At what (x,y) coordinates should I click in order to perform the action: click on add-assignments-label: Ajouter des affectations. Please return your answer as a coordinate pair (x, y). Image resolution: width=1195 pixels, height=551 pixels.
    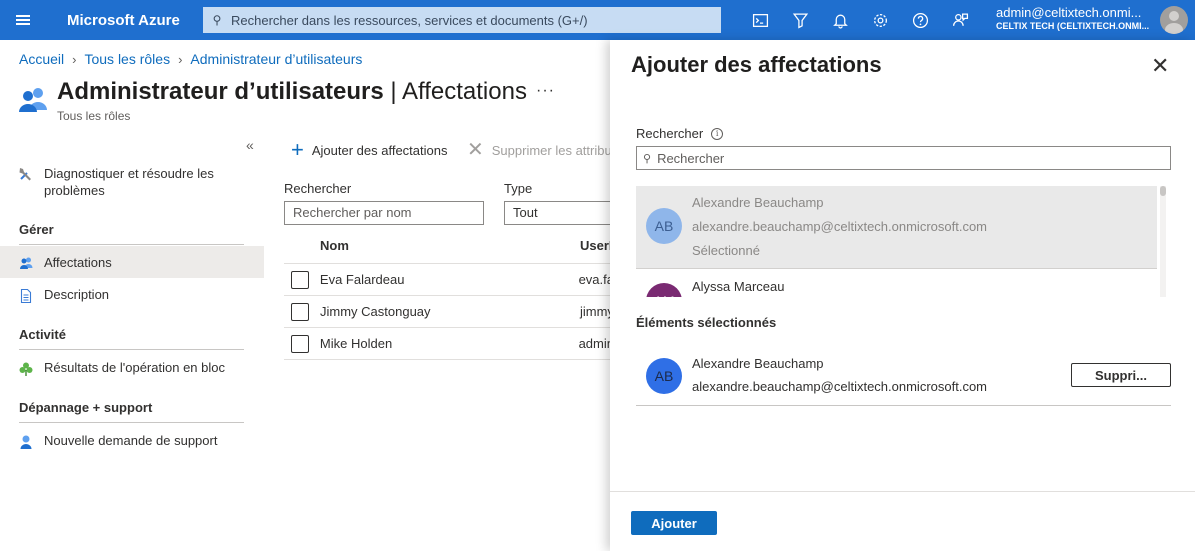
    Looking at the image, I should click on (379, 150).